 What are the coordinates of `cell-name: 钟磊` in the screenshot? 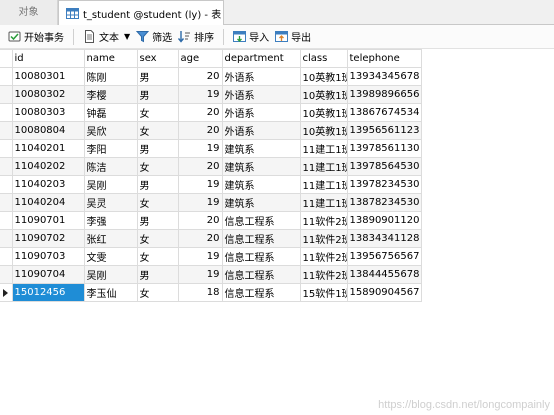 It's located at (110, 112).